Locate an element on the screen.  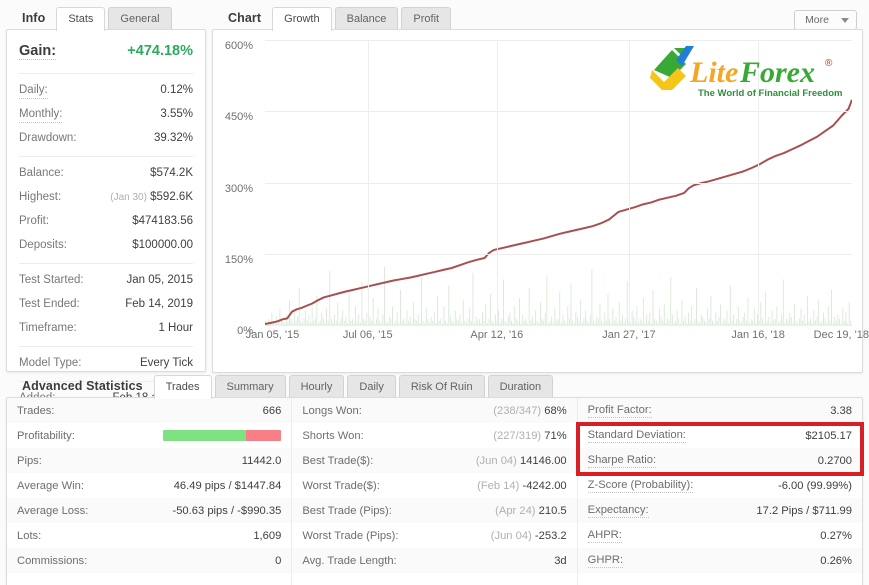
stat-value: -50.63 pips / -$990.35 is located at coordinates (226, 511).